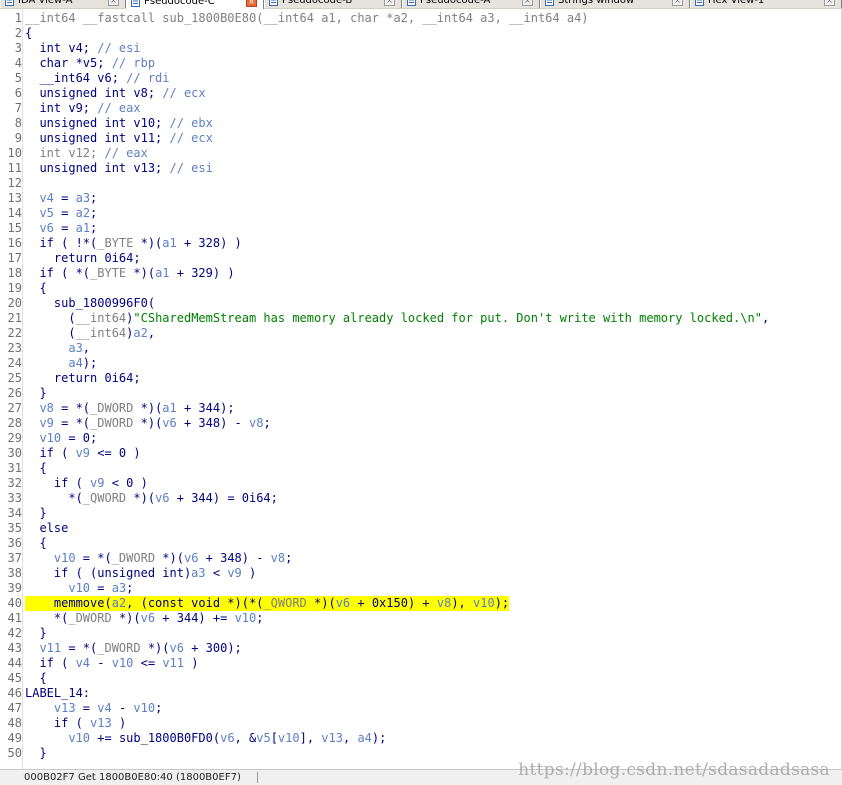 The width and height of the screenshot is (842, 785). Describe the element at coordinates (421, 618) in the screenshot. I see `code-line: 41 *(_DWORD *)(v6 + 344) += v10;` at that location.